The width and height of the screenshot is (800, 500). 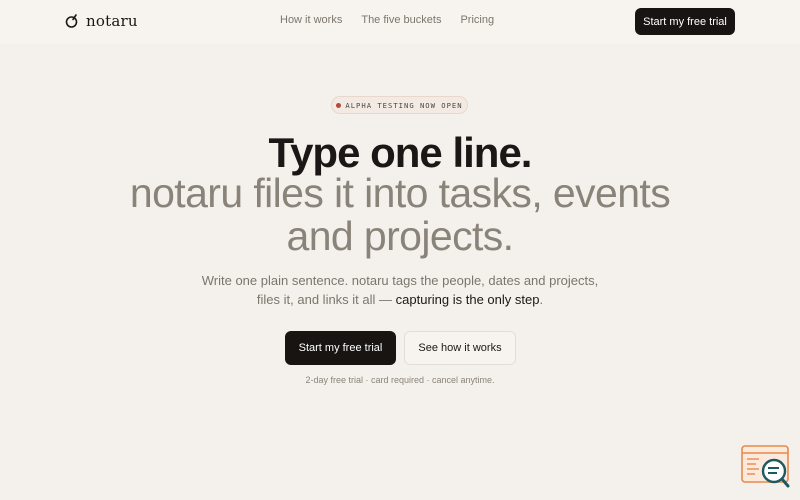 What do you see at coordinates (467, 299) in the screenshot?
I see `lead-emphasis: capturing is the only step` at bounding box center [467, 299].